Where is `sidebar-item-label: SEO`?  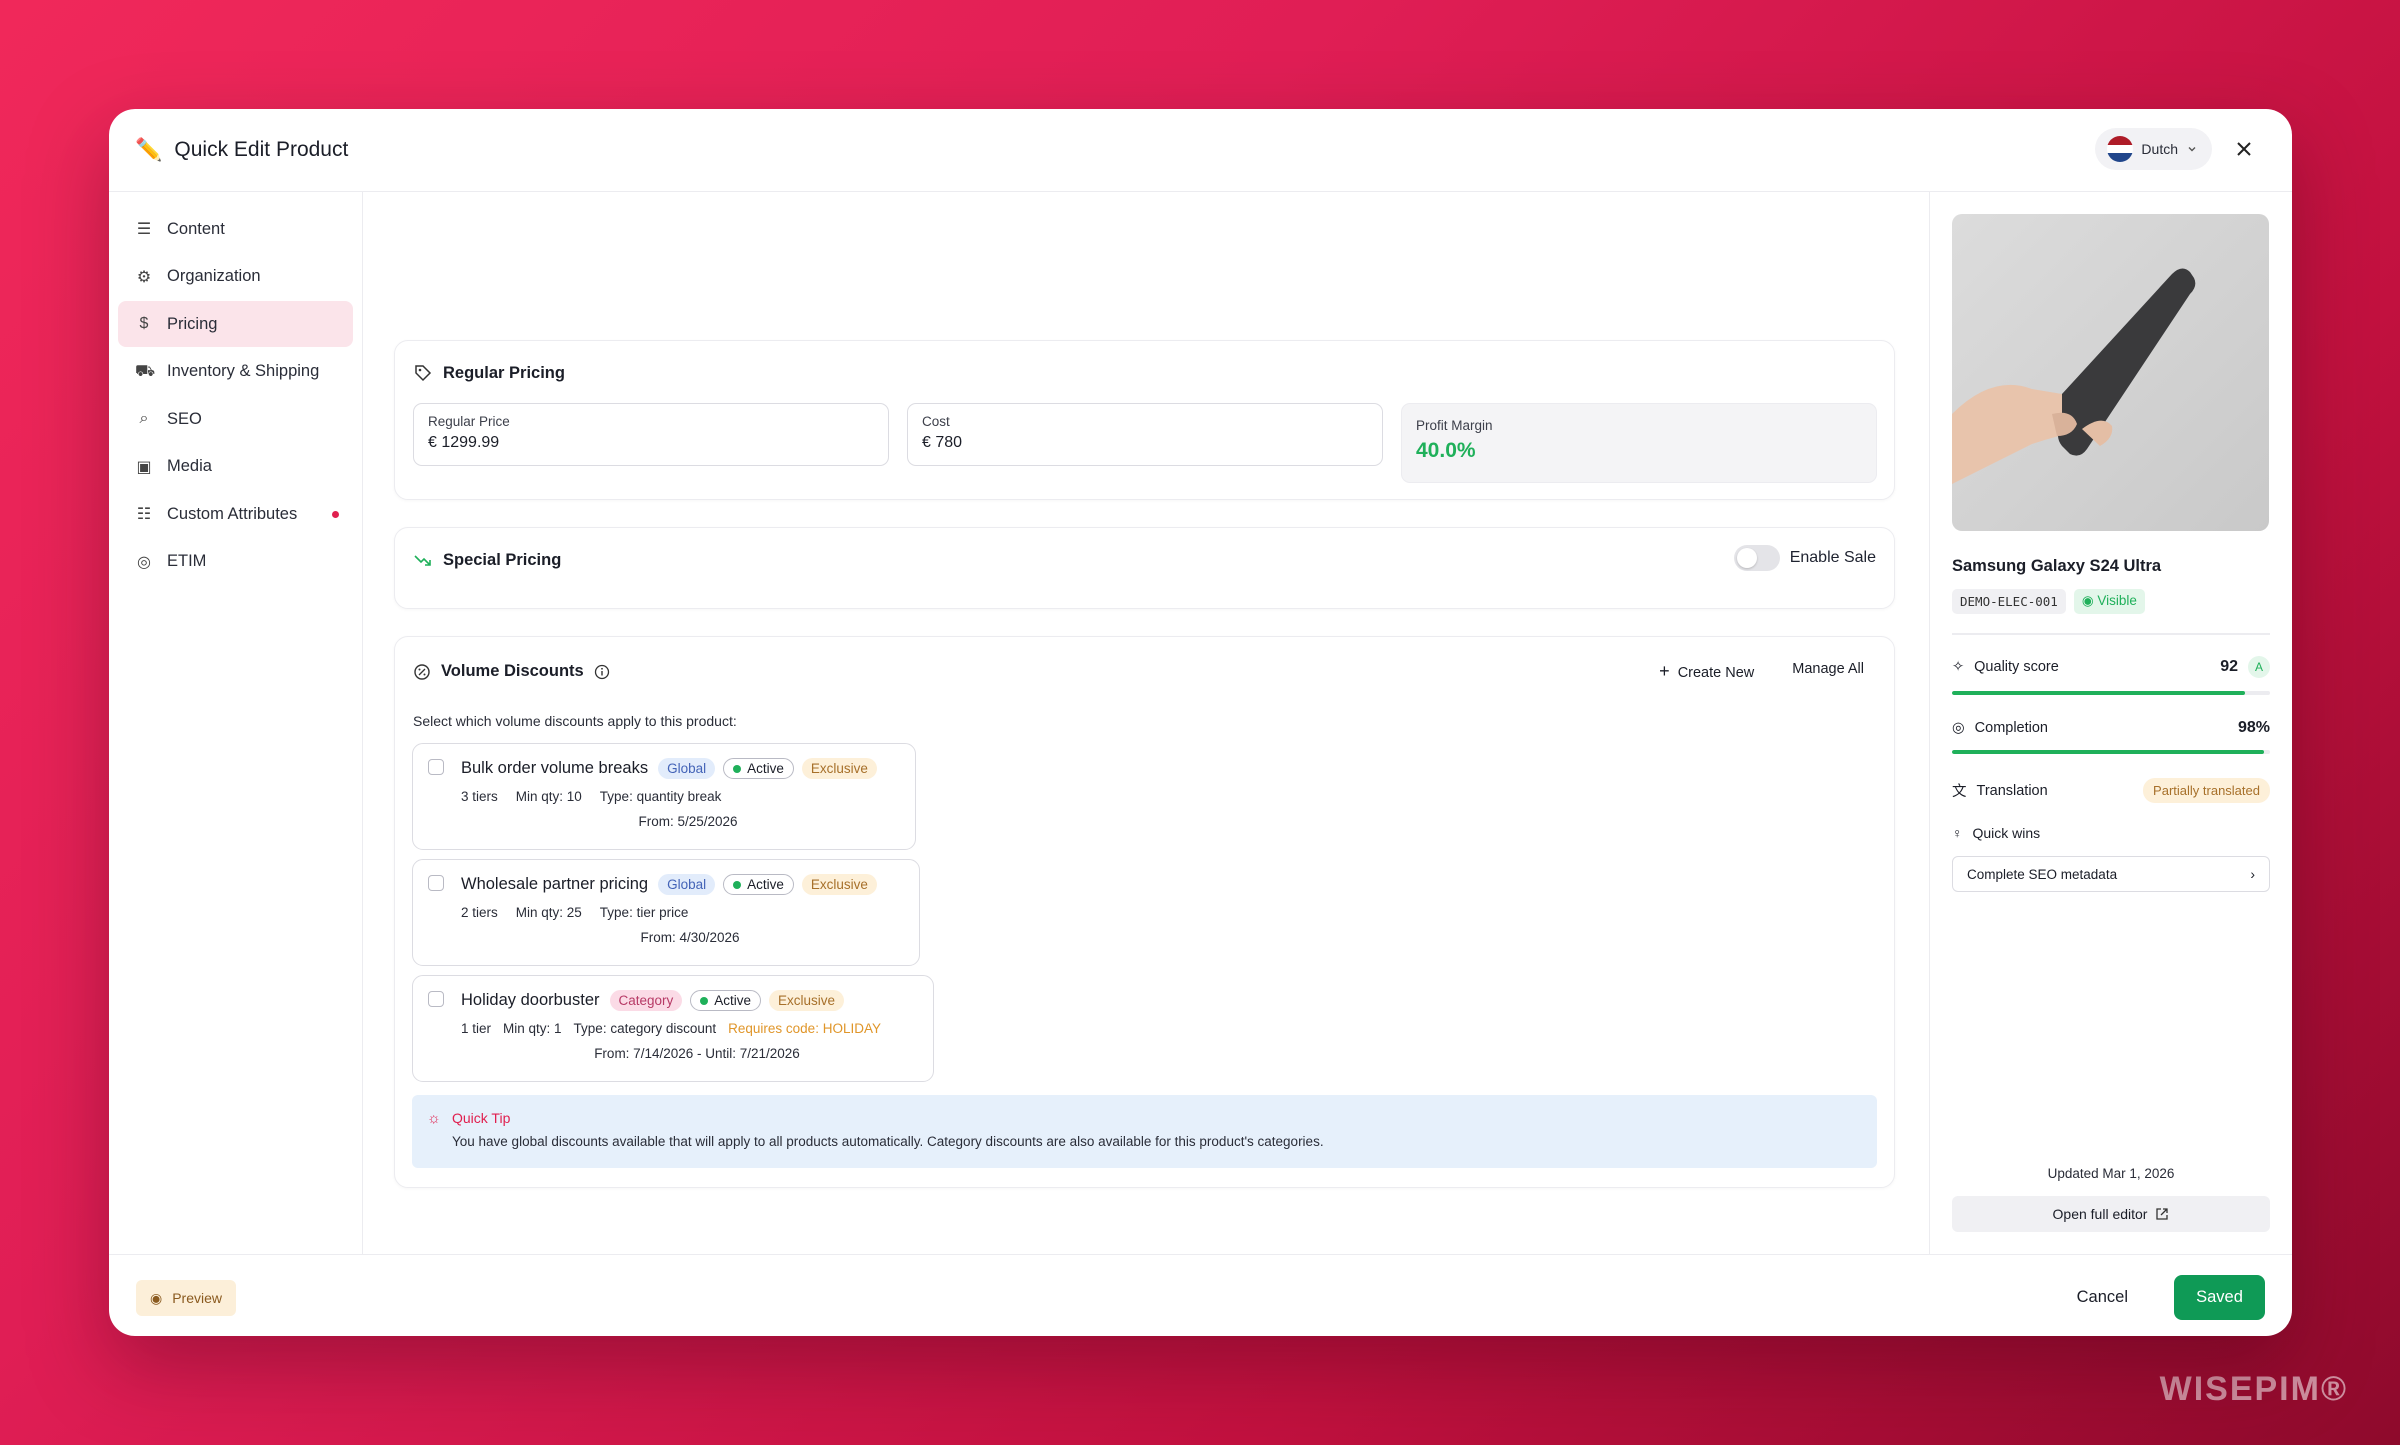 sidebar-item-label: SEO is located at coordinates (184, 418).